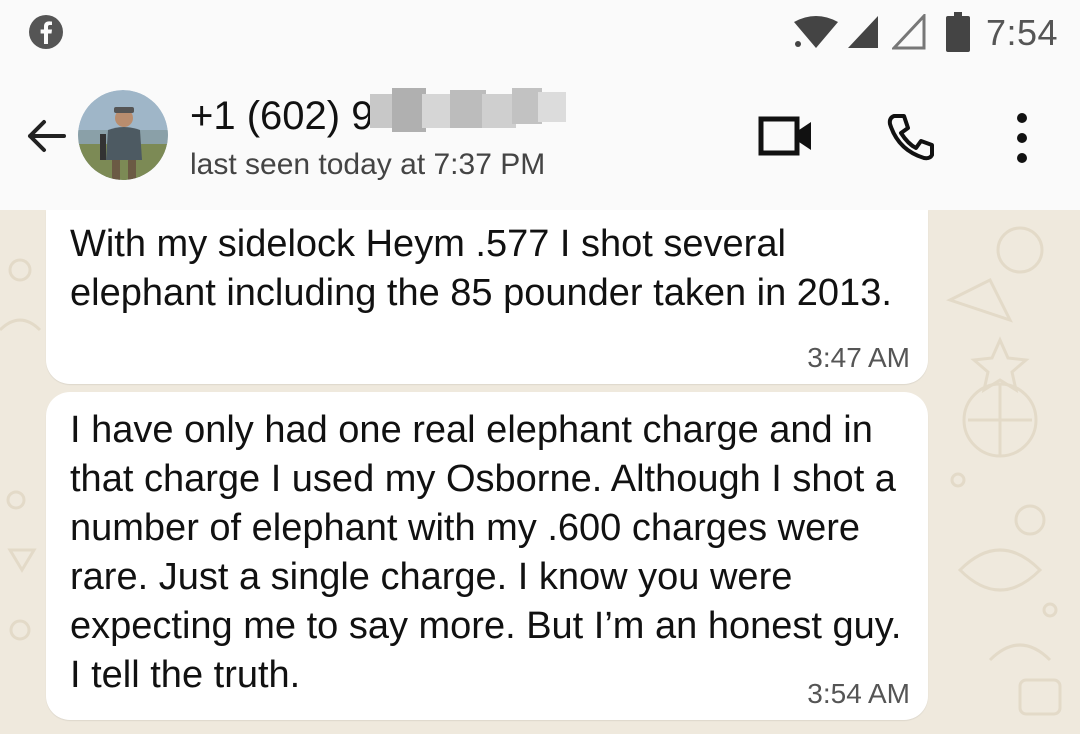  I want to click on contact-name: +1 (602) 9, so click(281, 116).